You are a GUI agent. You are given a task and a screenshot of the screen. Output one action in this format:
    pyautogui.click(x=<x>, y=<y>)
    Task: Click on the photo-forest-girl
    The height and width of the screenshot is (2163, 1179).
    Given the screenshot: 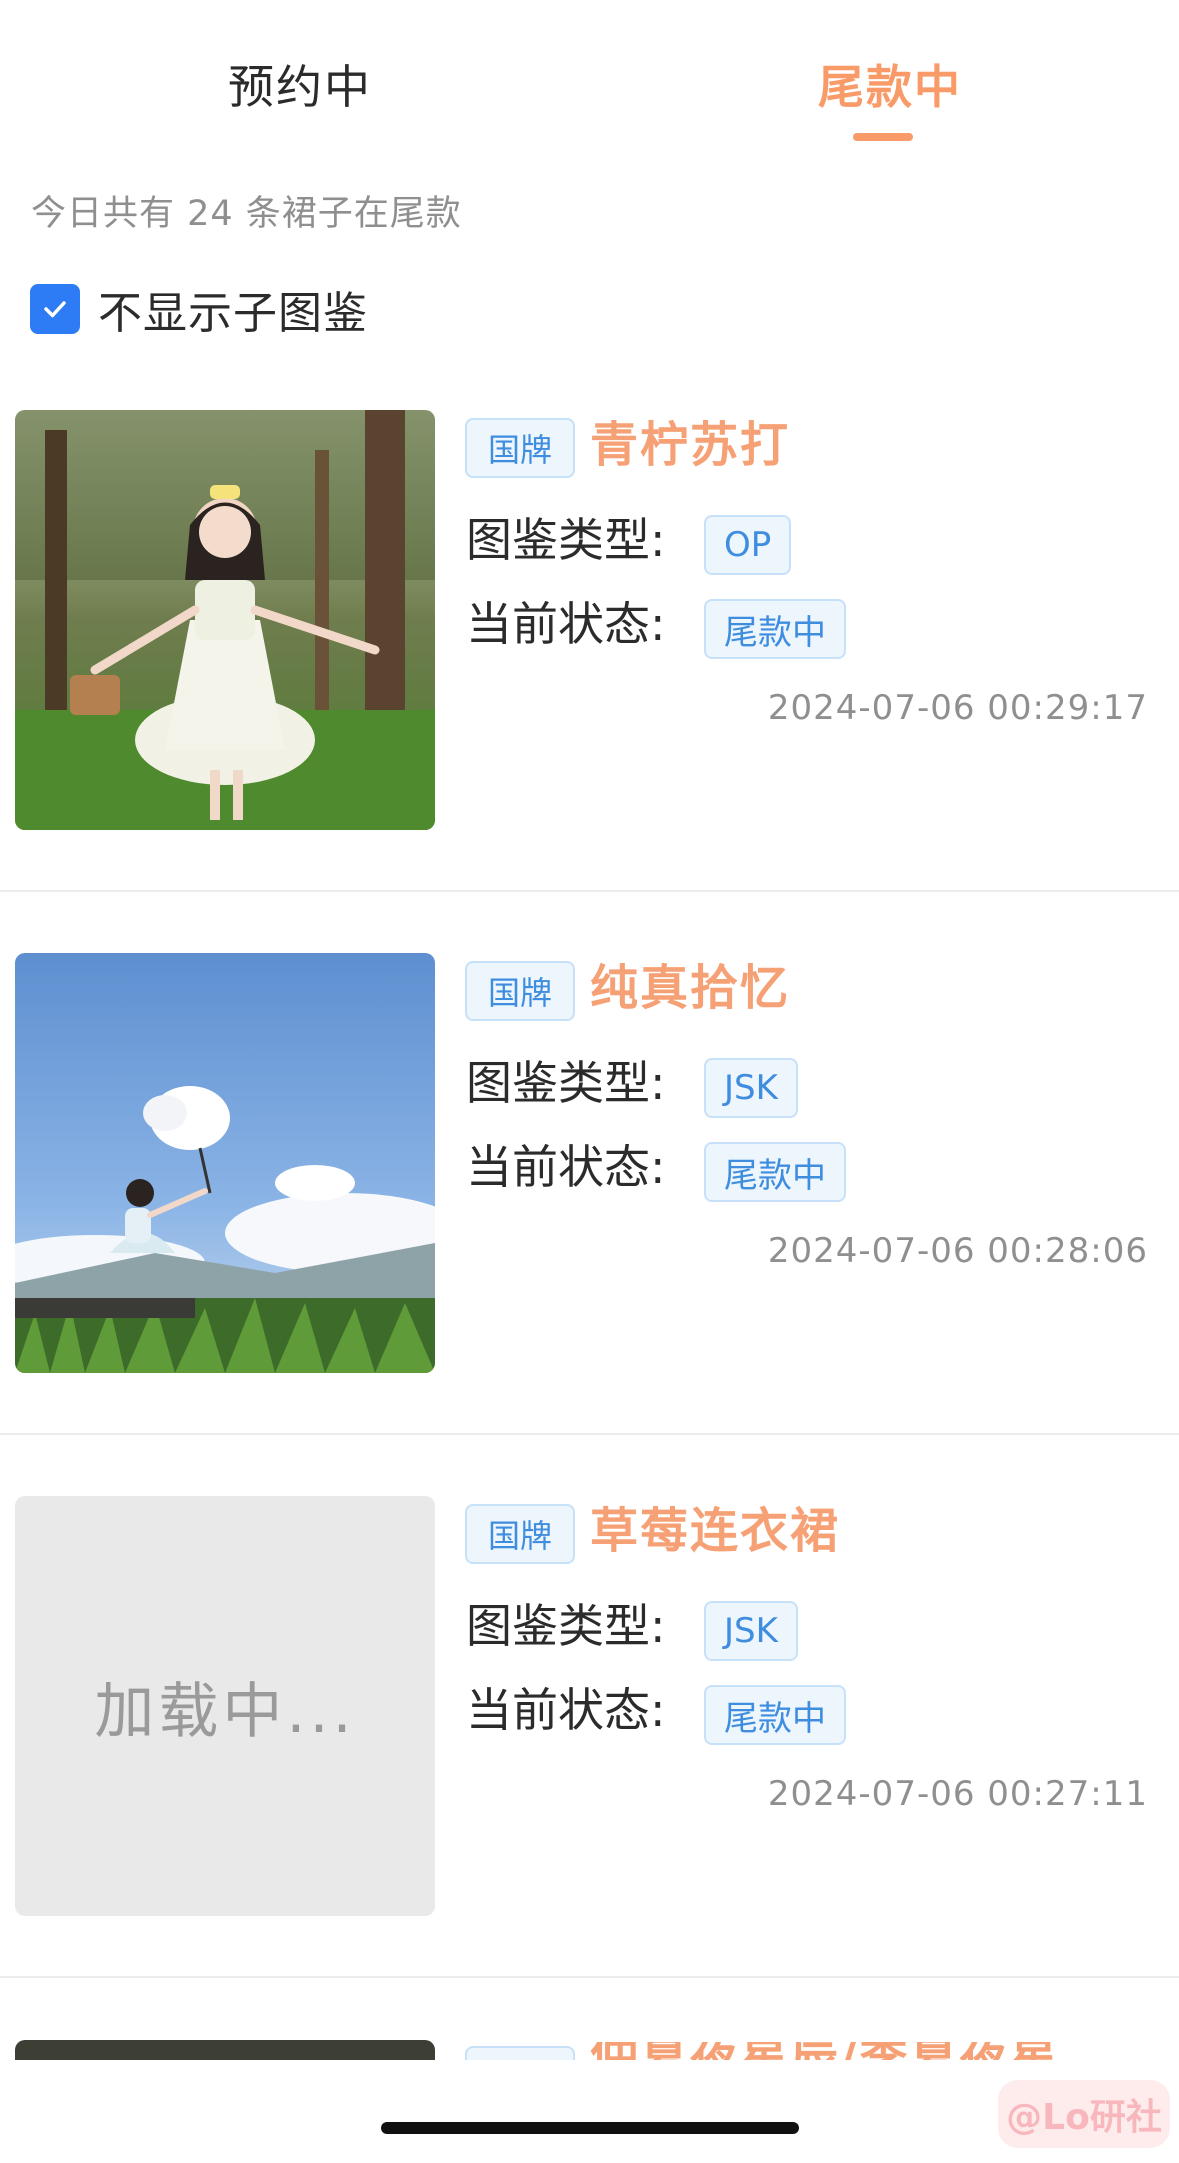 What is the action you would take?
    pyautogui.click(x=225, y=620)
    